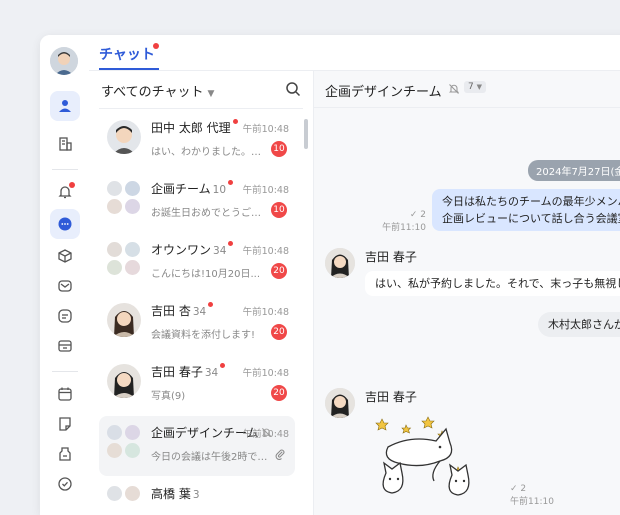 The height and width of the screenshot is (515, 620). I want to click on conversation-title: 企画デザインチーム, so click(383, 92).